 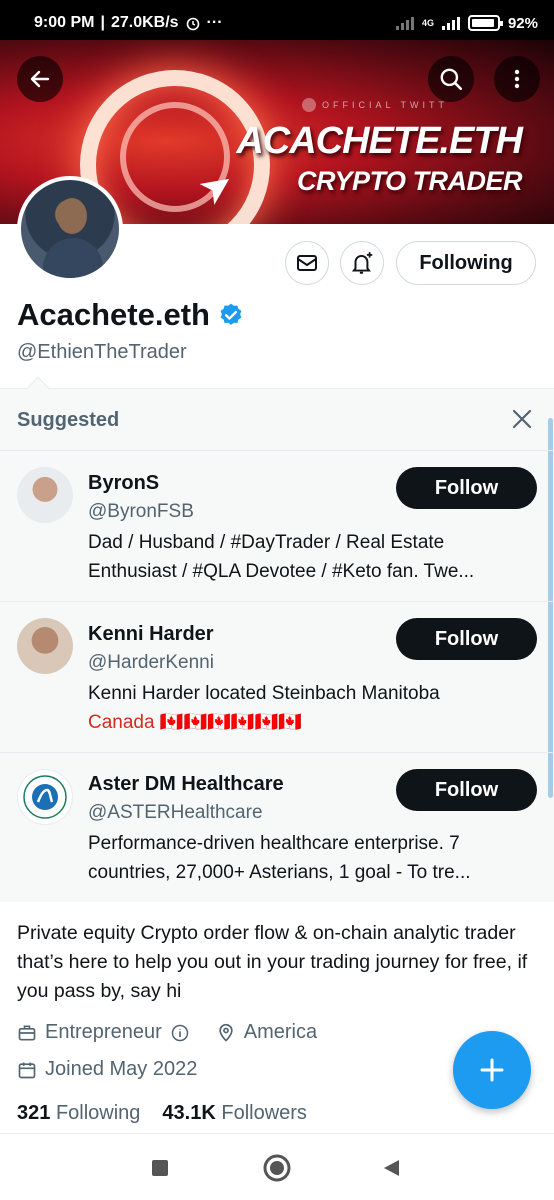 What do you see at coordinates (124, 483) in the screenshot?
I see `suggested-name: ByronS` at bounding box center [124, 483].